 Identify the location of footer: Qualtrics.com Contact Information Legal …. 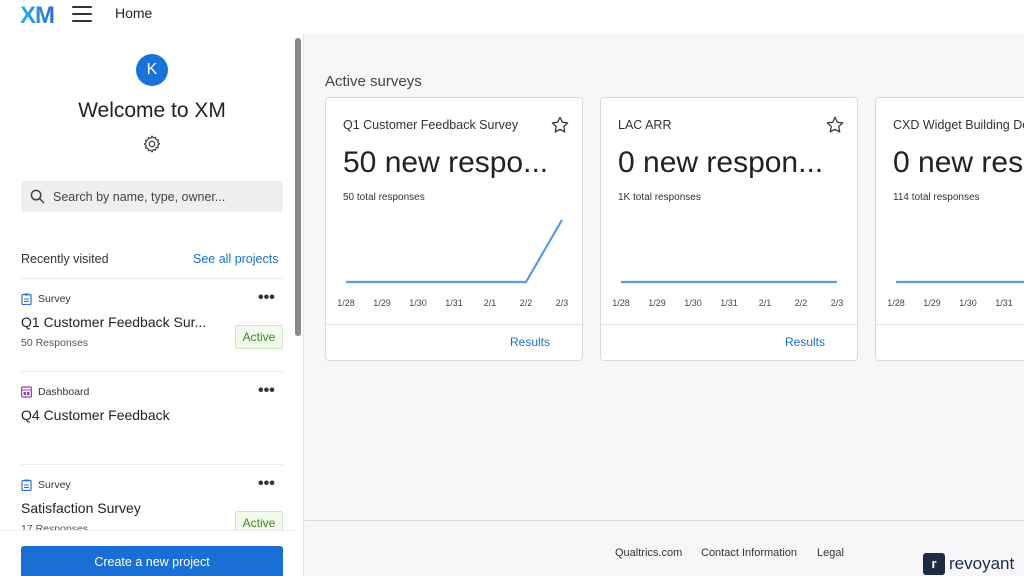
(664, 548).